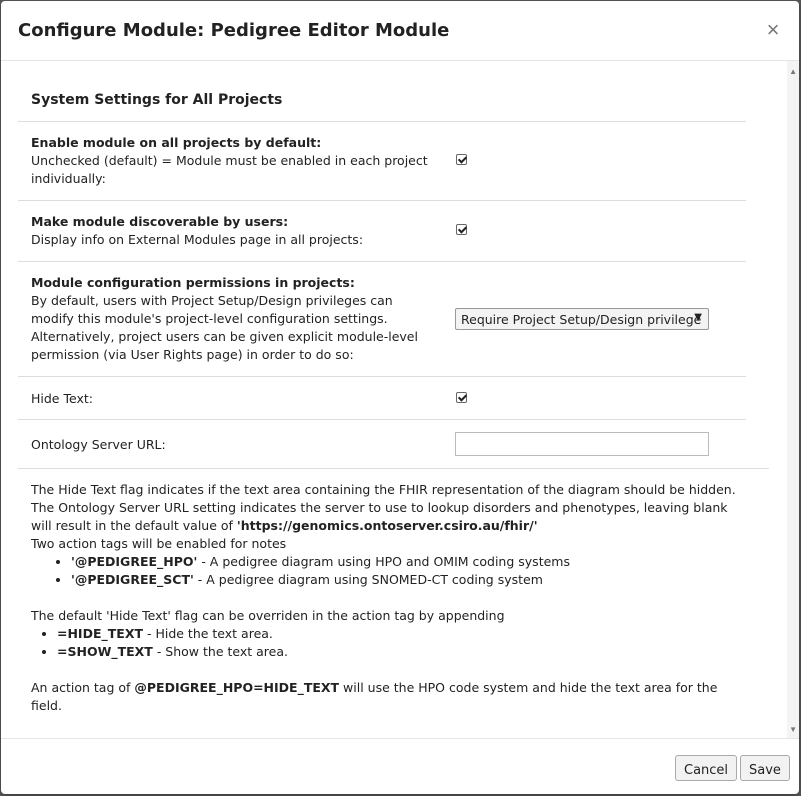 The height and width of the screenshot is (796, 801). Describe the element at coordinates (698, 317) in the screenshot. I see `chevron-down-icon: ▼` at that location.